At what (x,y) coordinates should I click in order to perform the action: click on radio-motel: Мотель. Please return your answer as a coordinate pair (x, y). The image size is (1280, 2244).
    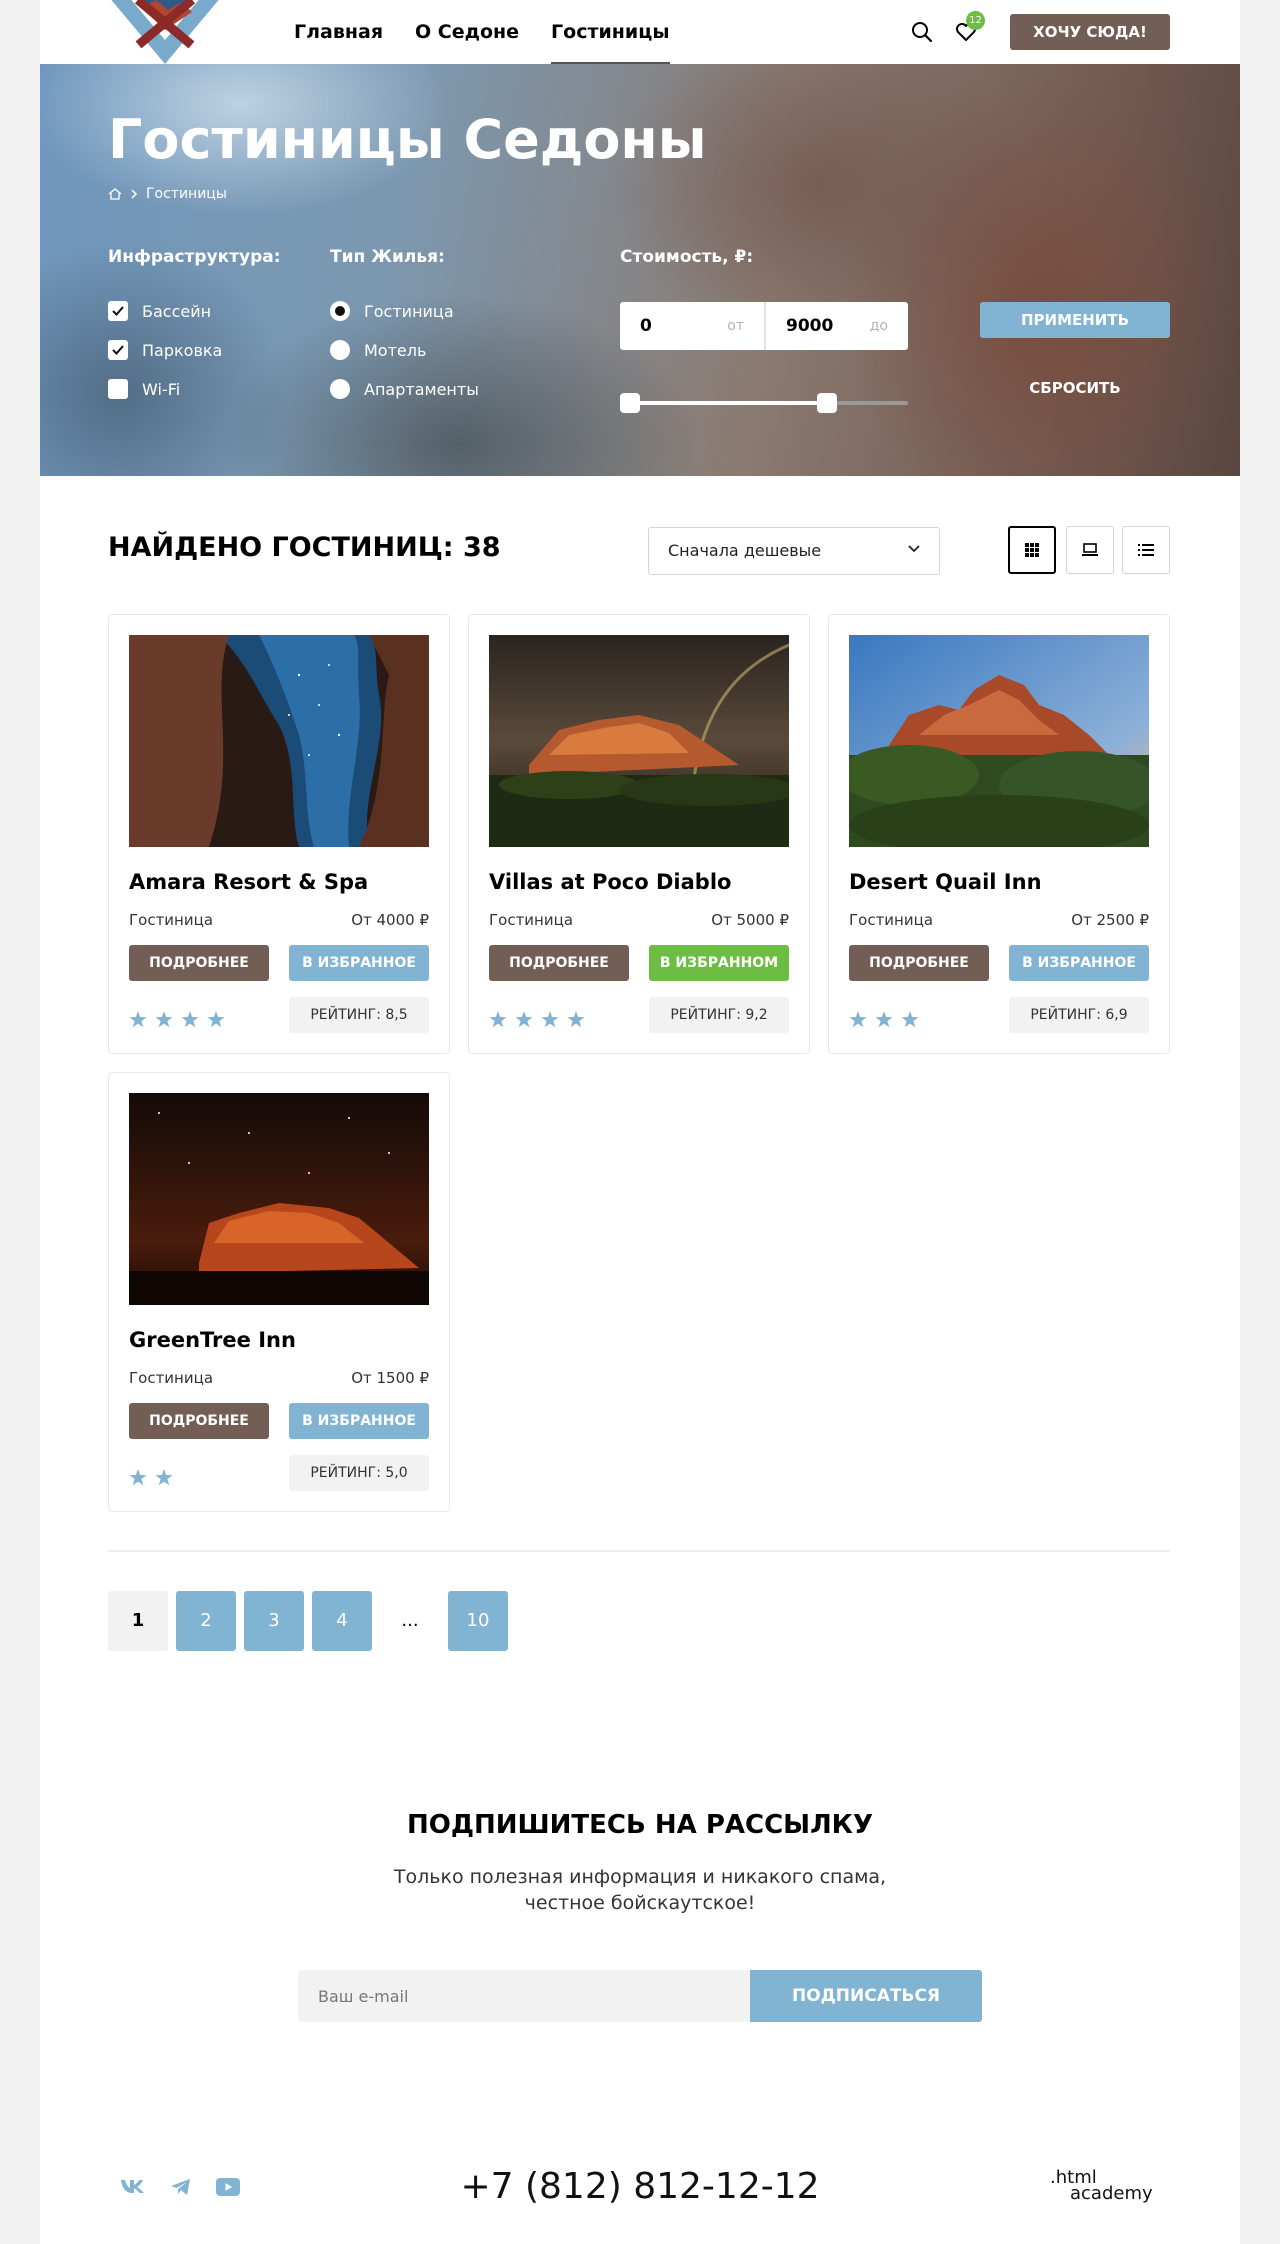
    Looking at the image, I should click on (378, 350).